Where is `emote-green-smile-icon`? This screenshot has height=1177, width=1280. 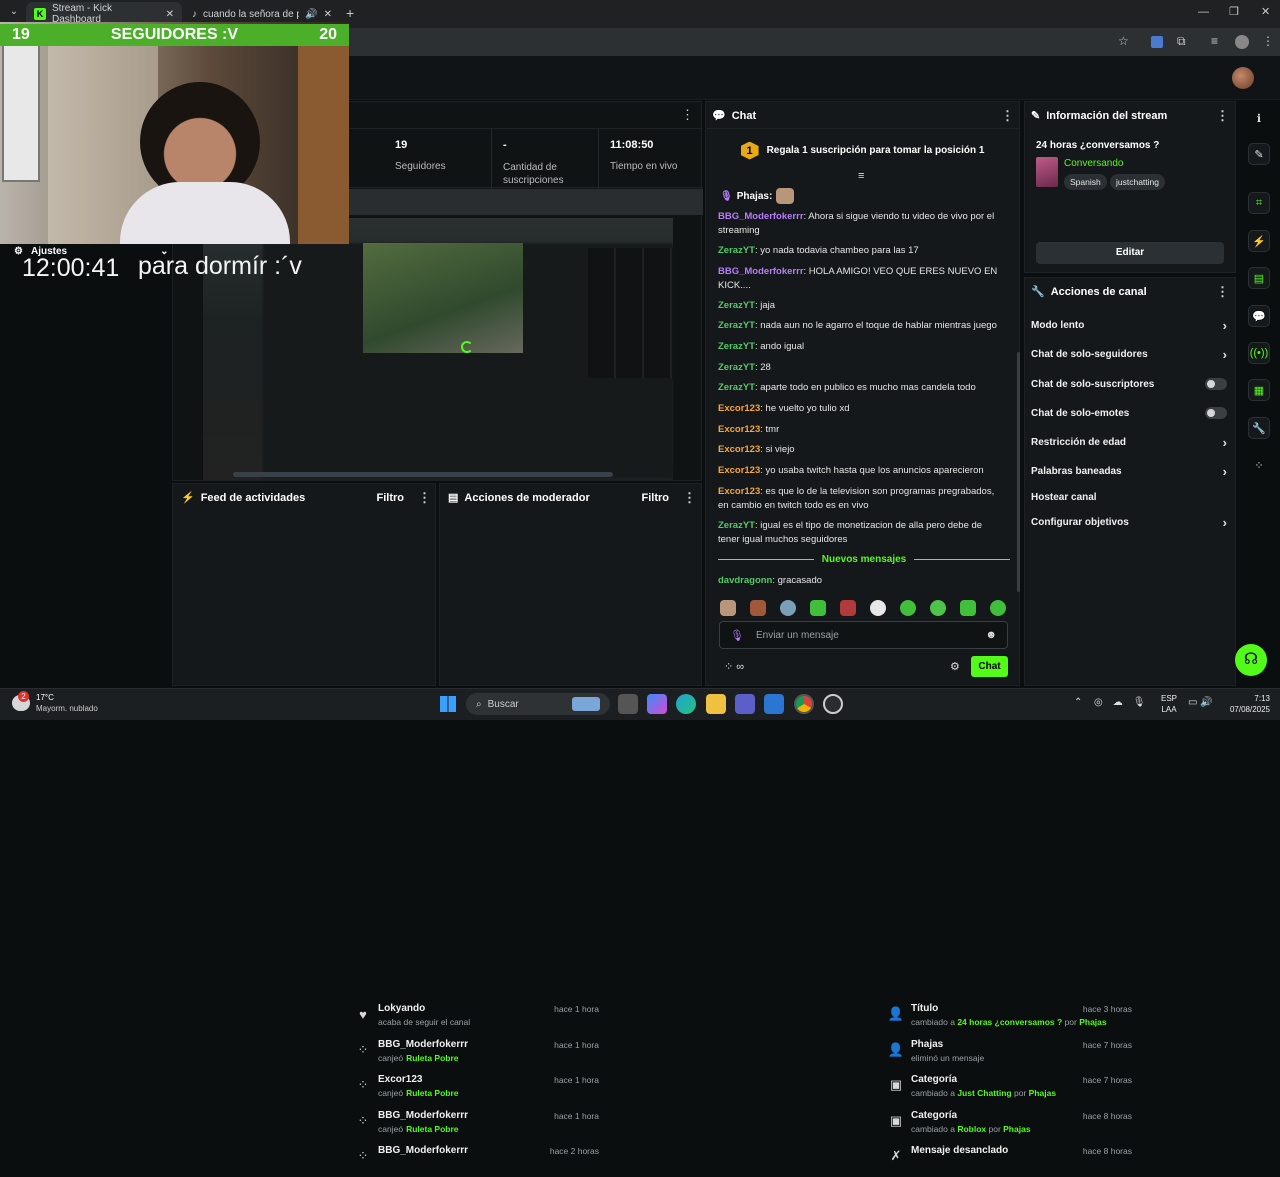
emote-green-smile-icon is located at coordinates (968, 608).